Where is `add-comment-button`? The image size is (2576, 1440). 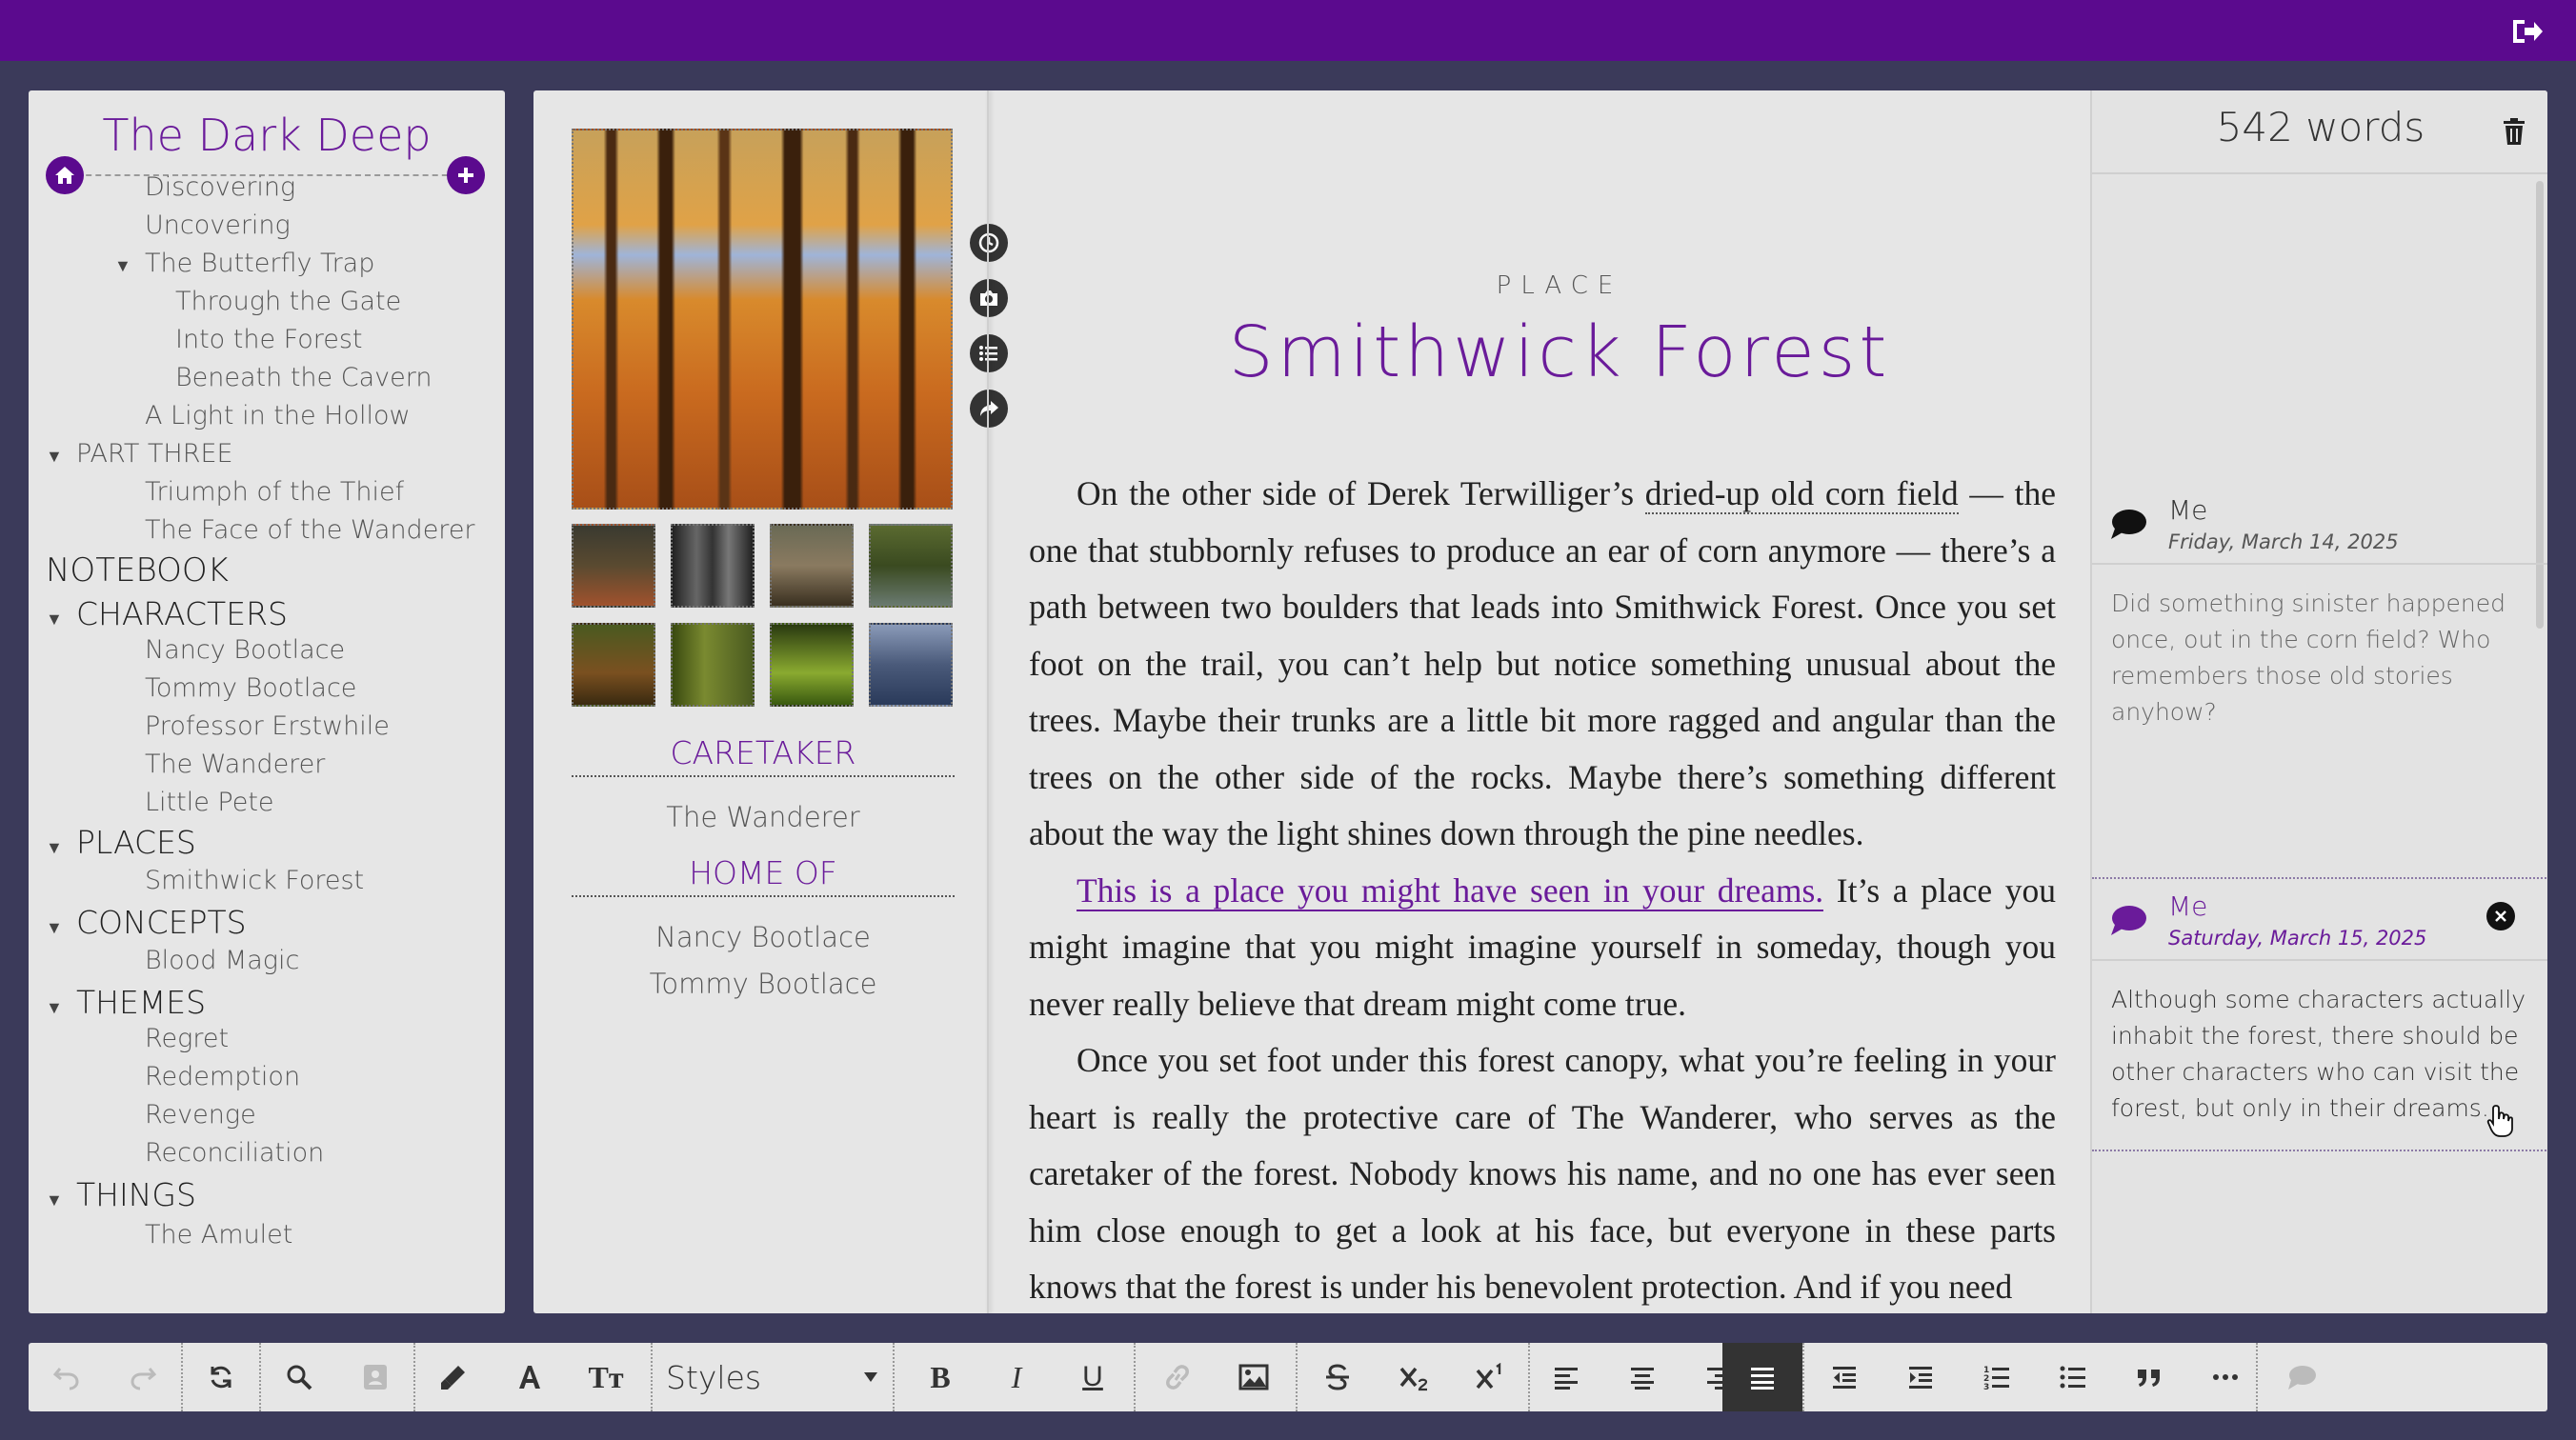
add-comment-button is located at coordinates (2302, 1377).